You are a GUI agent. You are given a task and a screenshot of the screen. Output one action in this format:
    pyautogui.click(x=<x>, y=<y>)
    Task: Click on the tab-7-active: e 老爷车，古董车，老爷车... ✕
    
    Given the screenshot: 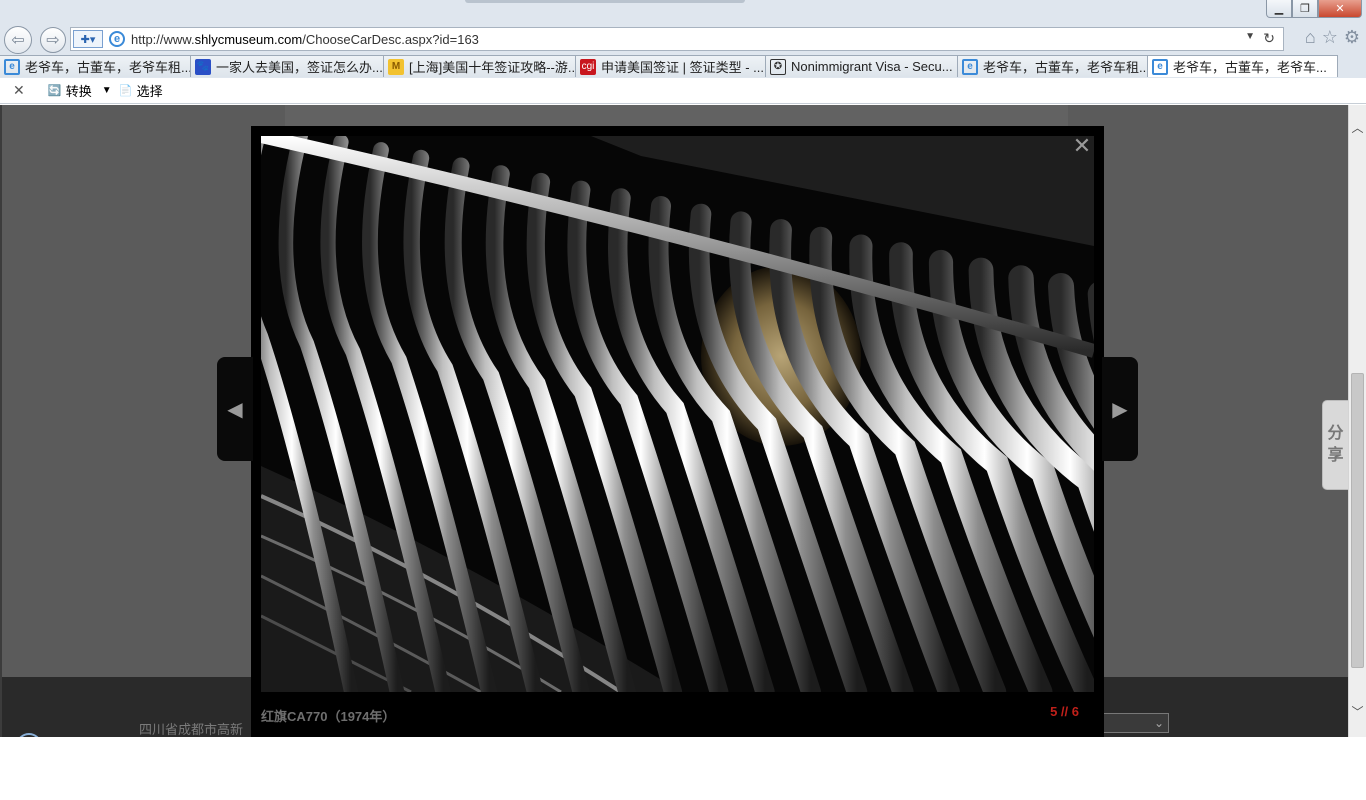 What is the action you would take?
    pyautogui.click(x=1243, y=66)
    